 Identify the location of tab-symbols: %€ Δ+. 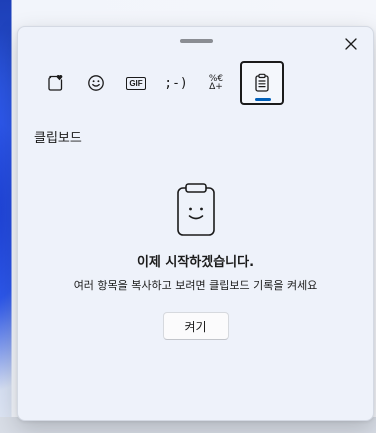
(216, 83).